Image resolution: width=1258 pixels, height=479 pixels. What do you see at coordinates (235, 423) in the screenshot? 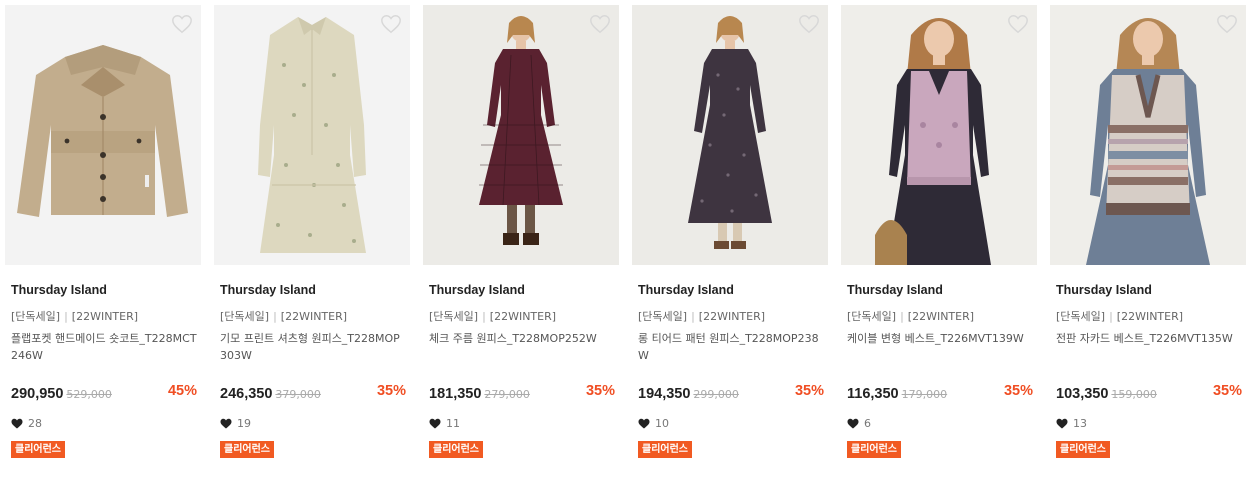
I see `like-count: 19` at bounding box center [235, 423].